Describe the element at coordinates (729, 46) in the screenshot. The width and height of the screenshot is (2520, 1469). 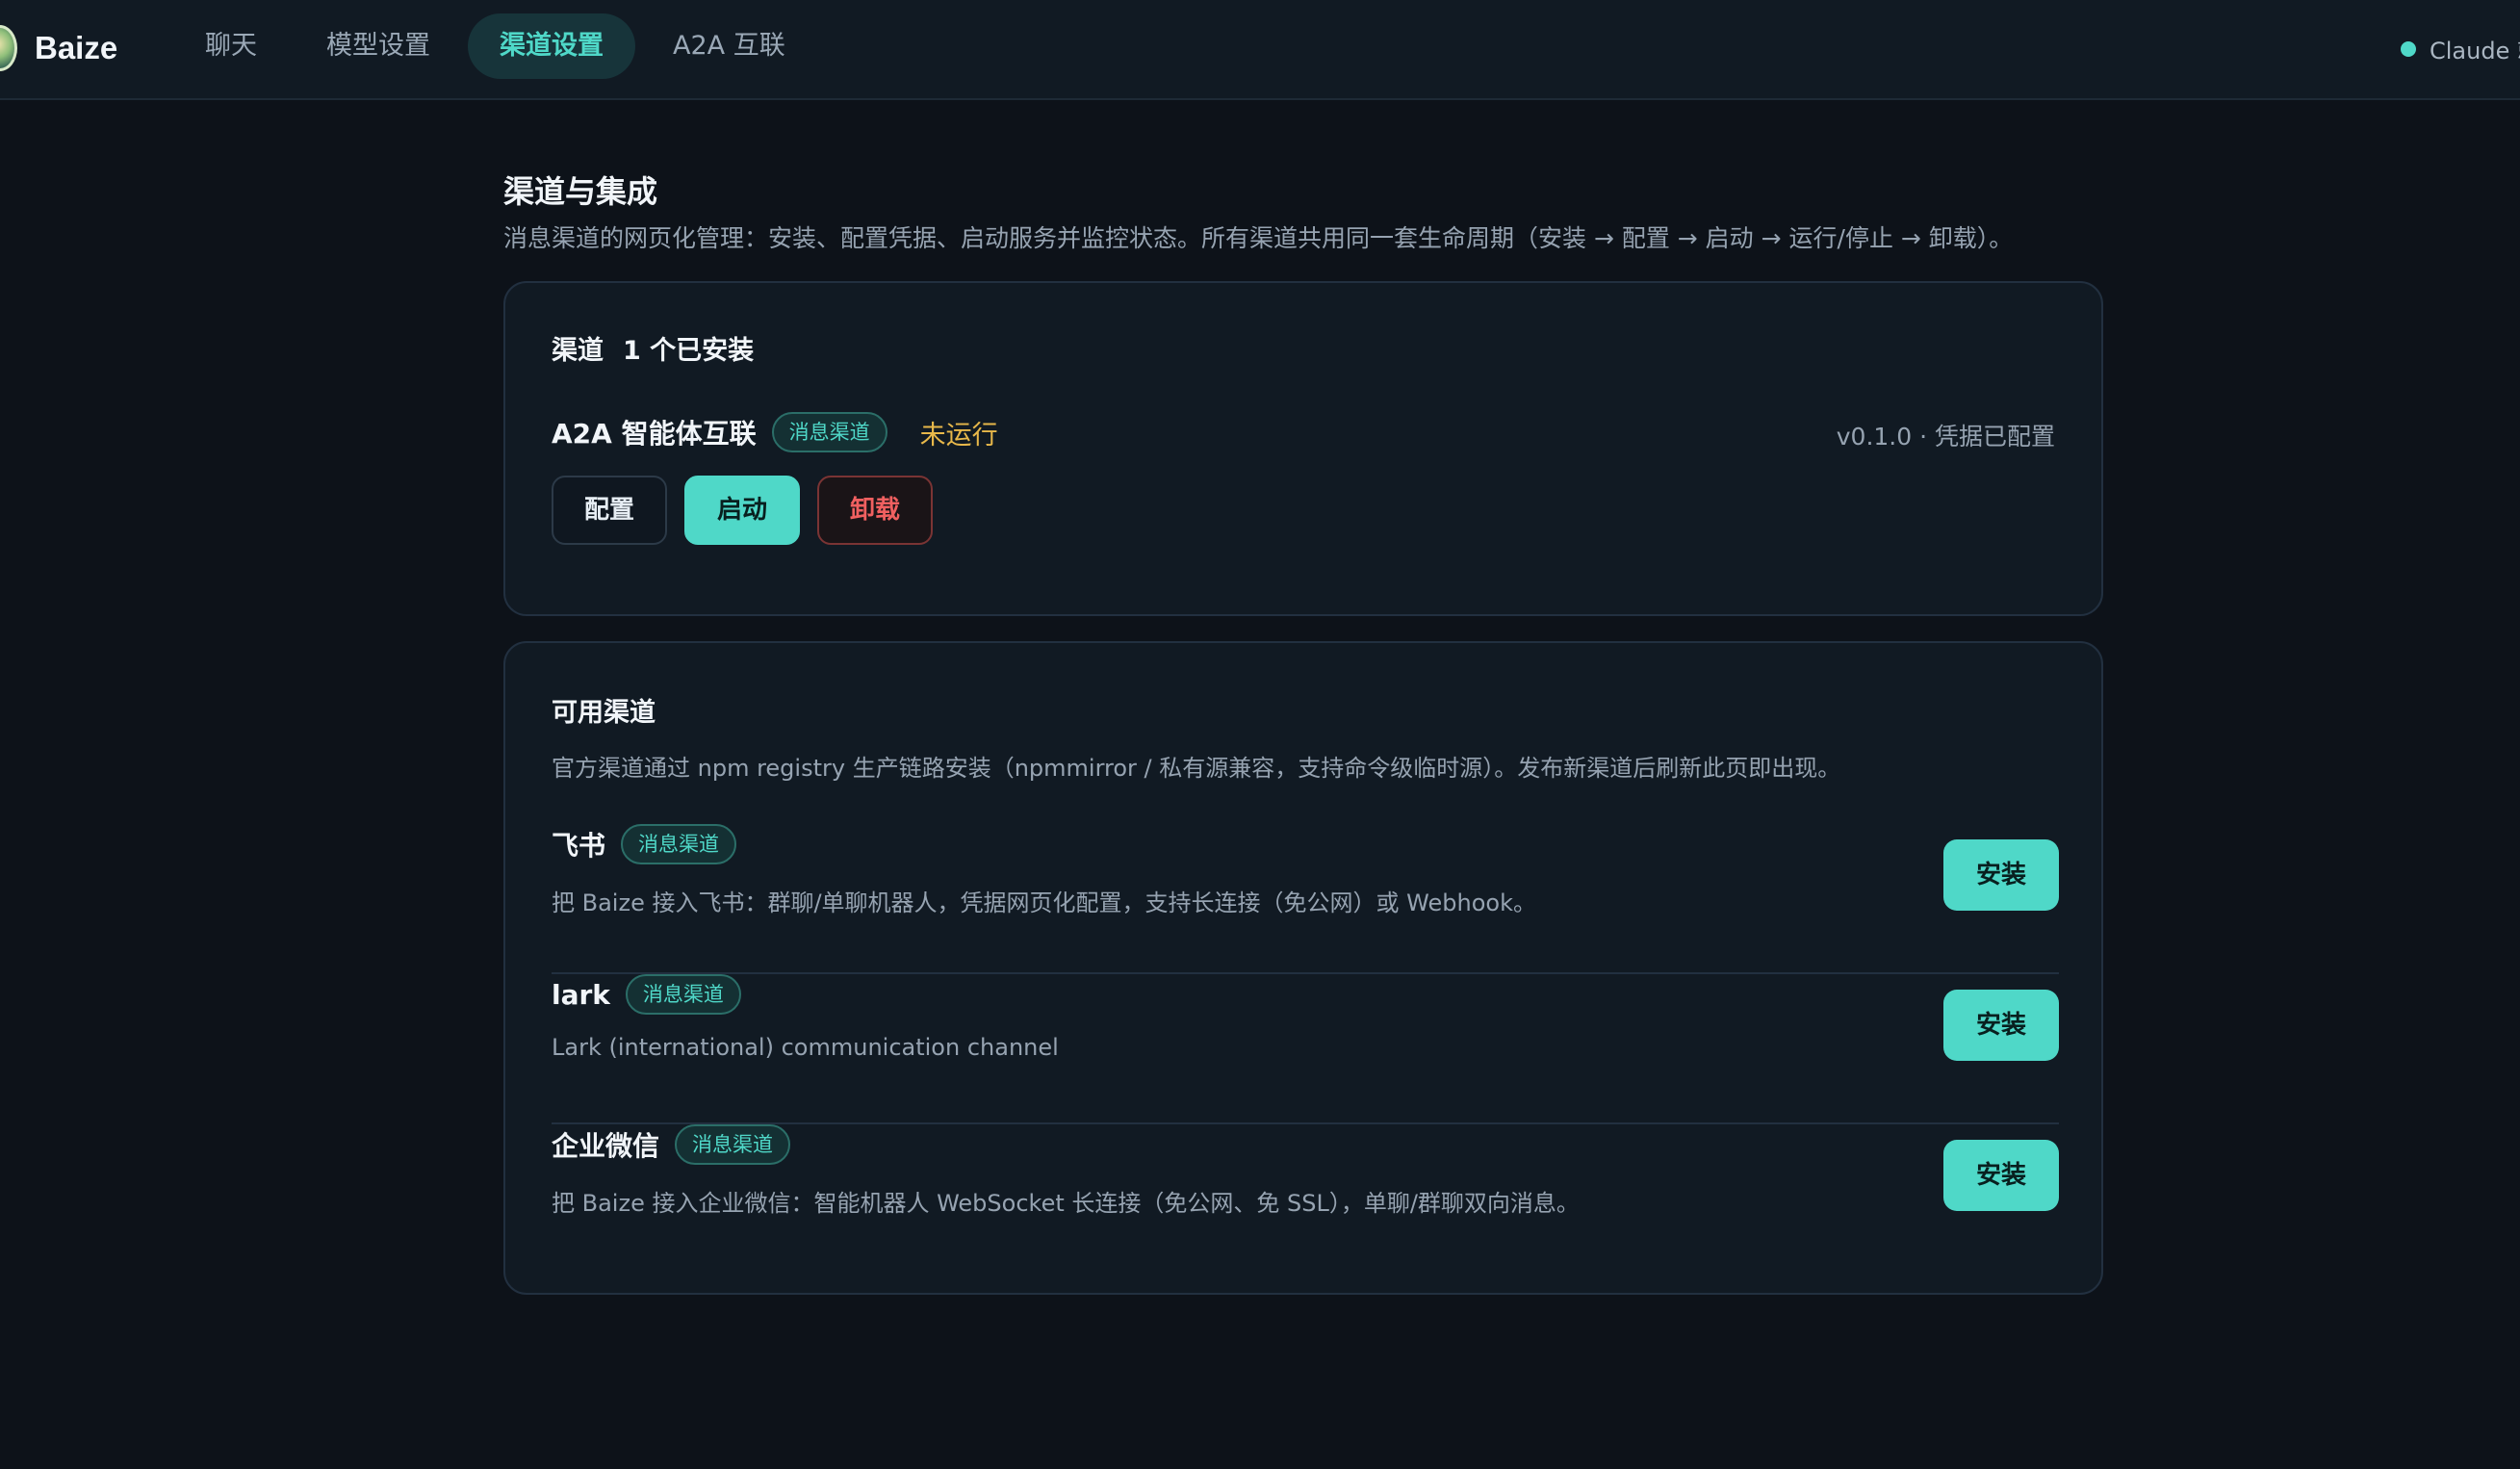
I see `tab-a2a: A2A 互联` at that location.